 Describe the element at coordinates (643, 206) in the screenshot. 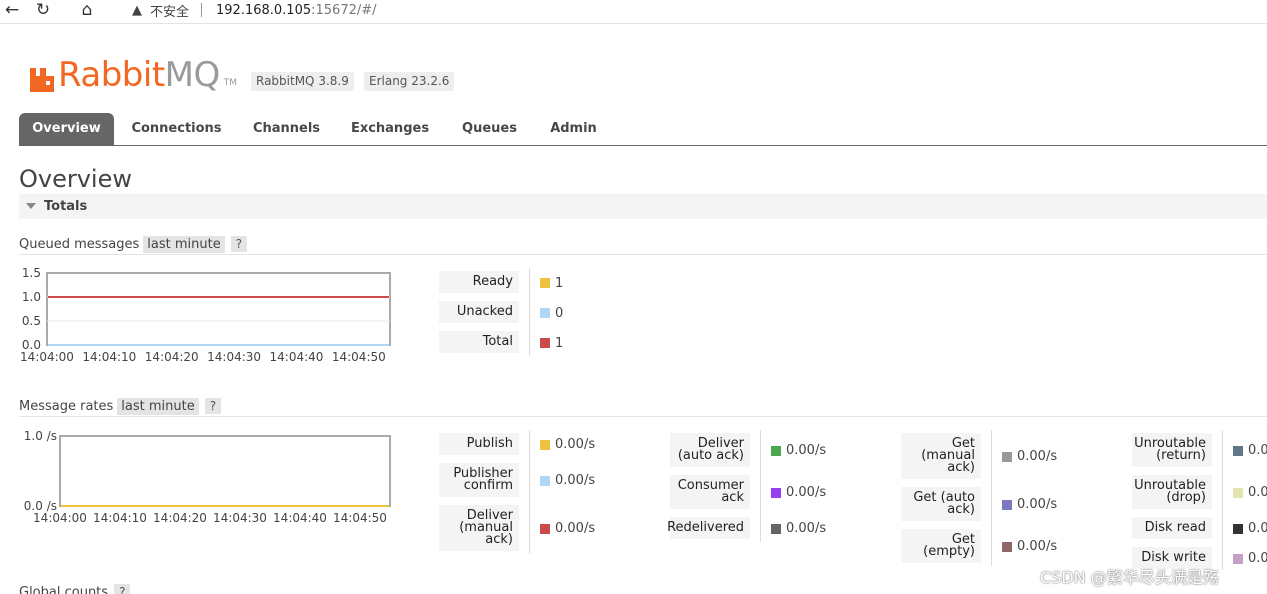

I see `totals-section-header: Totals` at that location.